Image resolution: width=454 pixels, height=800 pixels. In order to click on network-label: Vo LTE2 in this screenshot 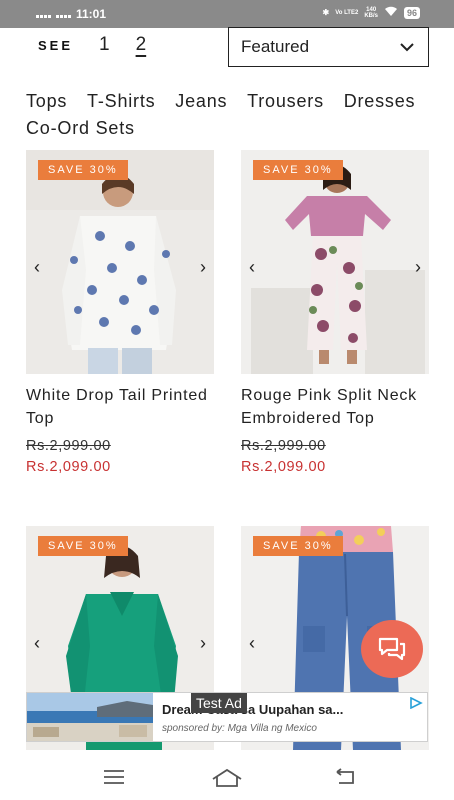, I will do `click(347, 12)`.